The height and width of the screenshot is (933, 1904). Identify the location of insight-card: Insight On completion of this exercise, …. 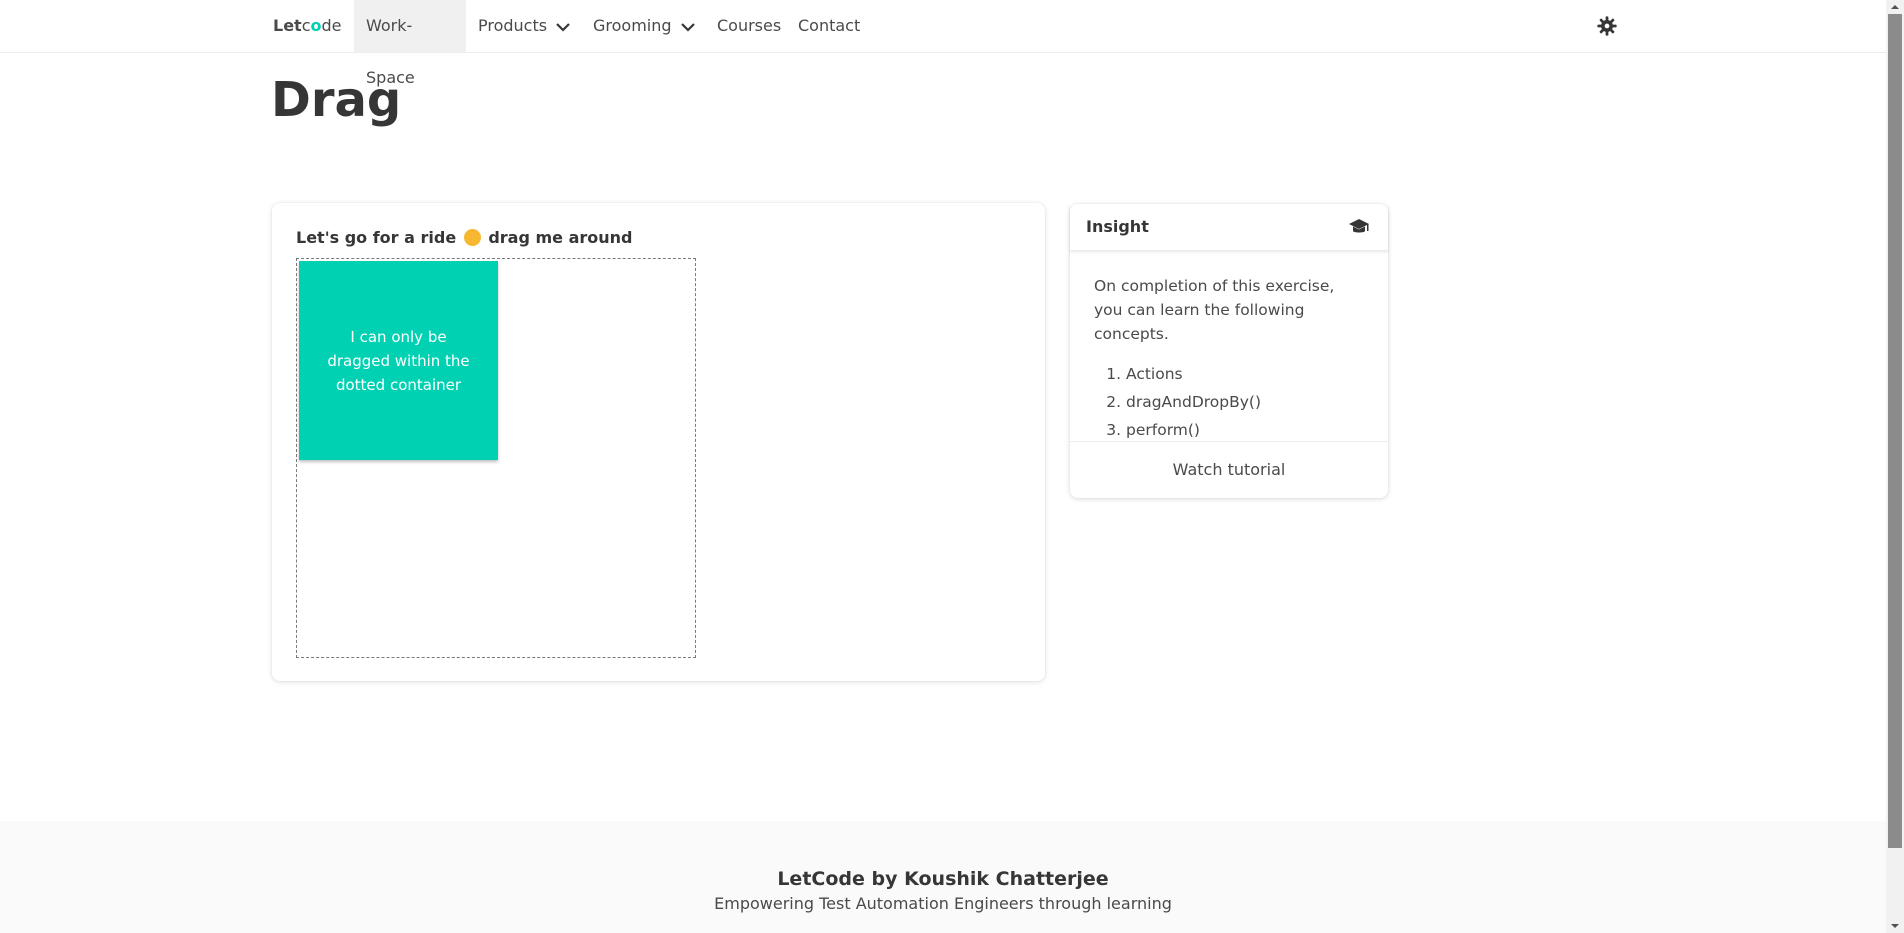
(1229, 351).